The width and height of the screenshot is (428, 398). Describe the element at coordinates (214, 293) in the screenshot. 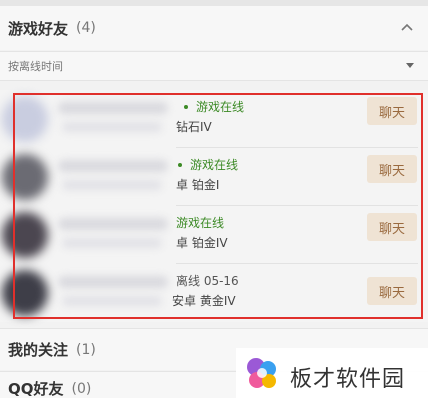

I see `friend-row: 离线 05-16 安卓 黄金IV 聊天` at that location.